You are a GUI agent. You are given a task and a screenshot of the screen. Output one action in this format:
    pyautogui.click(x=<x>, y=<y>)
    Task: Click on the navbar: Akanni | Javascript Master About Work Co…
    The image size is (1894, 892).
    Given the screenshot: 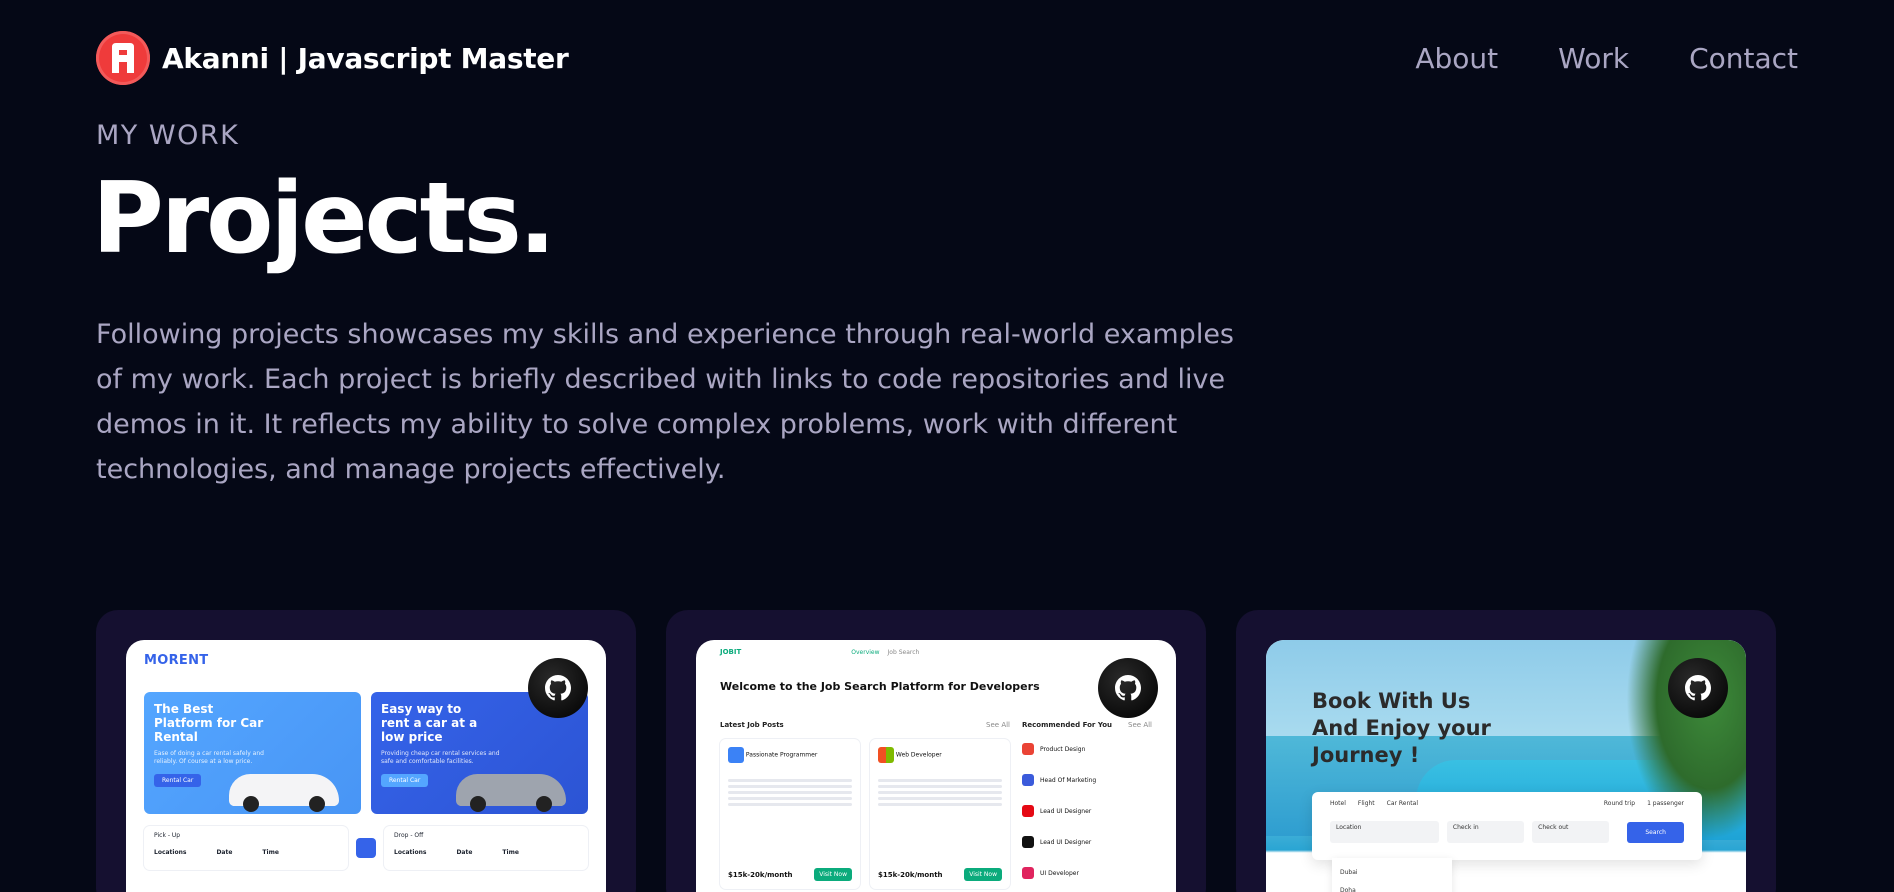 What is the action you would take?
    pyautogui.click(x=947, y=58)
    